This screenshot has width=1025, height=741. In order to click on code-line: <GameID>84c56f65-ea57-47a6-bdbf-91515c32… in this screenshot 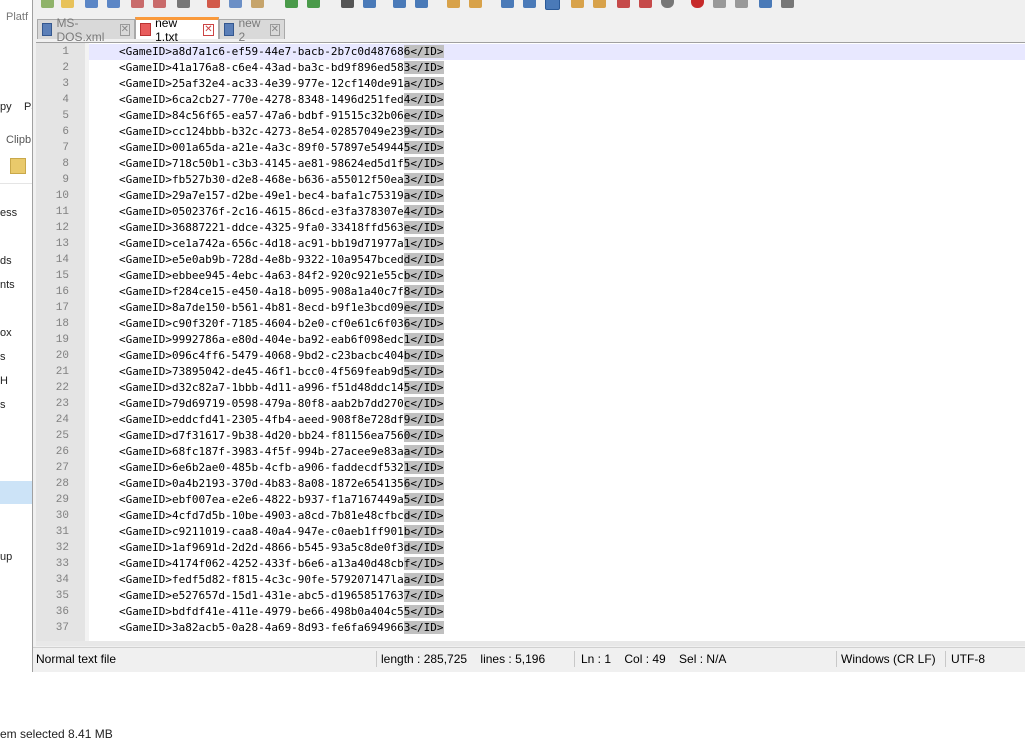, I will do `click(281, 116)`.